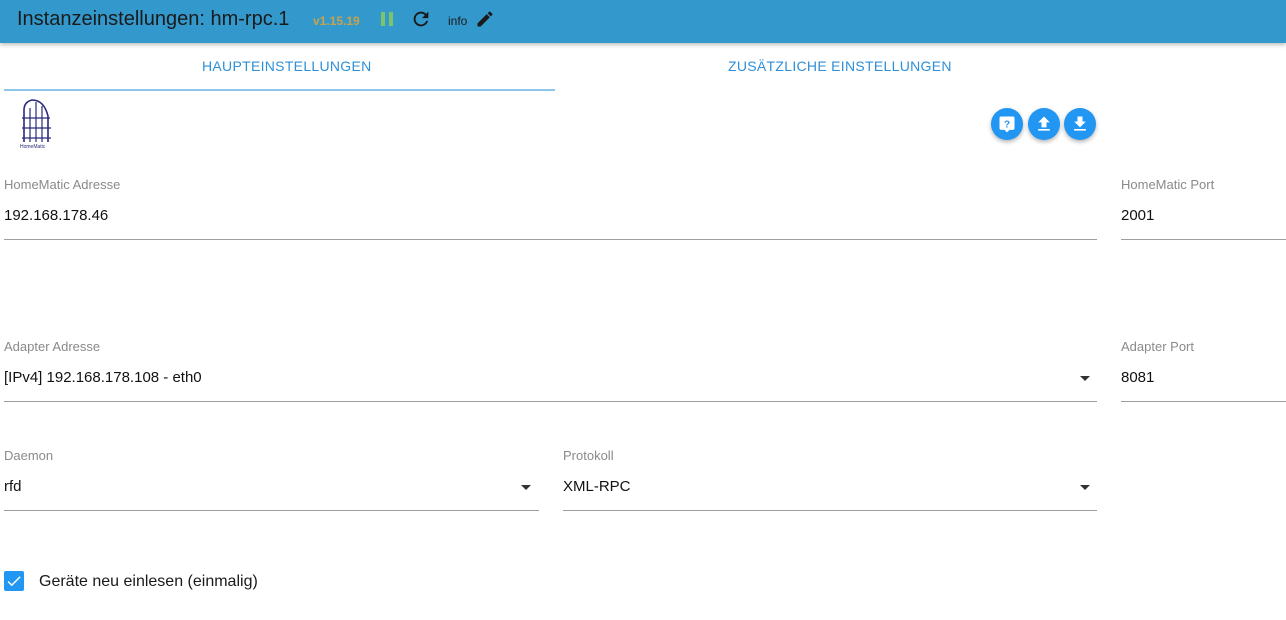 The width and height of the screenshot is (1286, 620). I want to click on tab-additional-settings: ZUSÄTZLICHE EINSTELLUNGEN, so click(840, 66).